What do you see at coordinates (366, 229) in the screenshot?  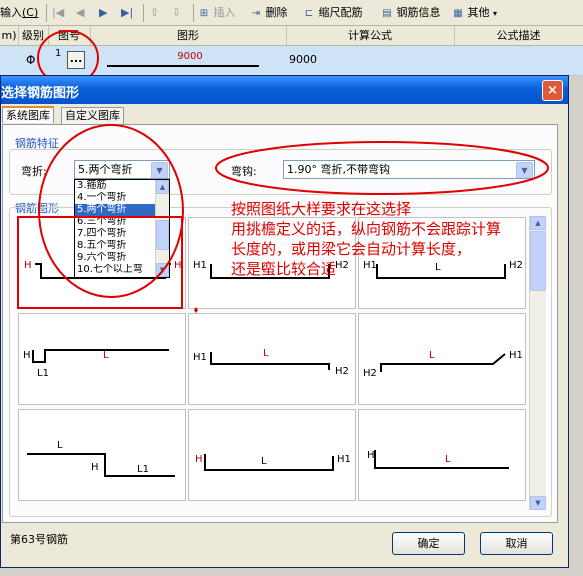 I see `annotation-line: 用挑檐定义的话，纵向钢筋不会跟踪计算` at bounding box center [366, 229].